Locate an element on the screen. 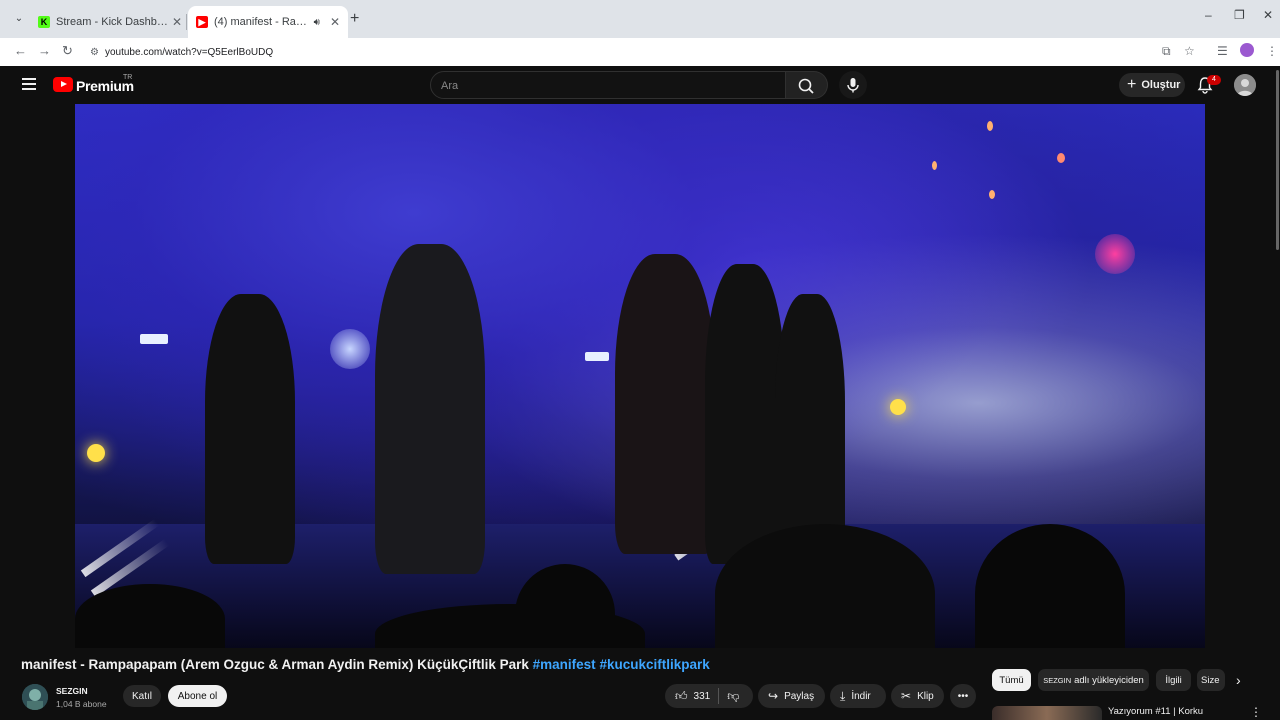 The height and width of the screenshot is (720, 1280). hashtag-link: #kucukciftlikpark is located at coordinates (654, 664).